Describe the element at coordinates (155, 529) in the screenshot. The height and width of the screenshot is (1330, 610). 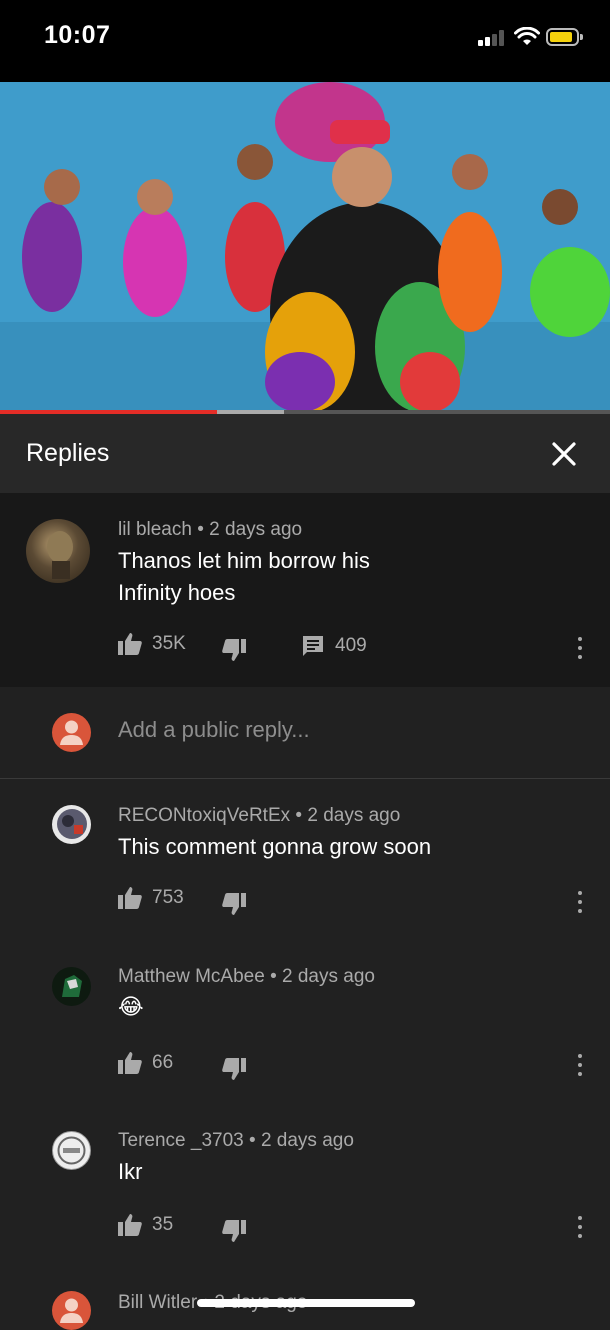
I see `comment-author: lil bleach` at that location.